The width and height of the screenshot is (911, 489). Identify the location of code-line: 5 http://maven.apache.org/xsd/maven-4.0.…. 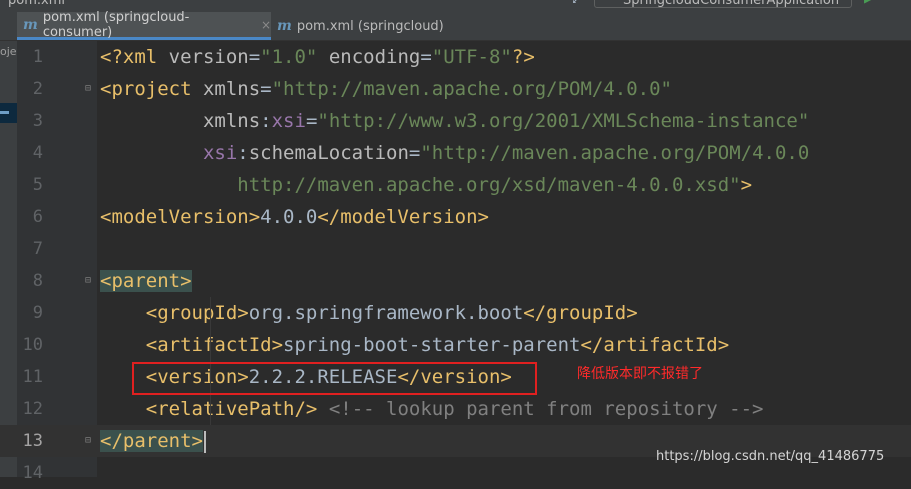
(455, 185).